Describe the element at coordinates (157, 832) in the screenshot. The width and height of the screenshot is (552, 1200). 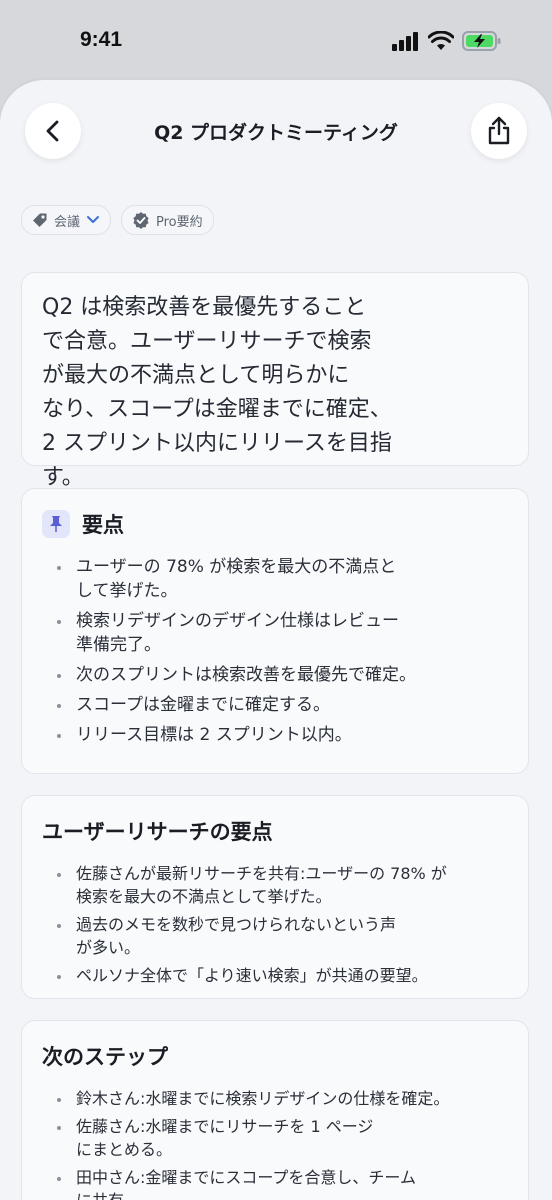
I see `research-title: ユーザーリサーチの要点` at that location.